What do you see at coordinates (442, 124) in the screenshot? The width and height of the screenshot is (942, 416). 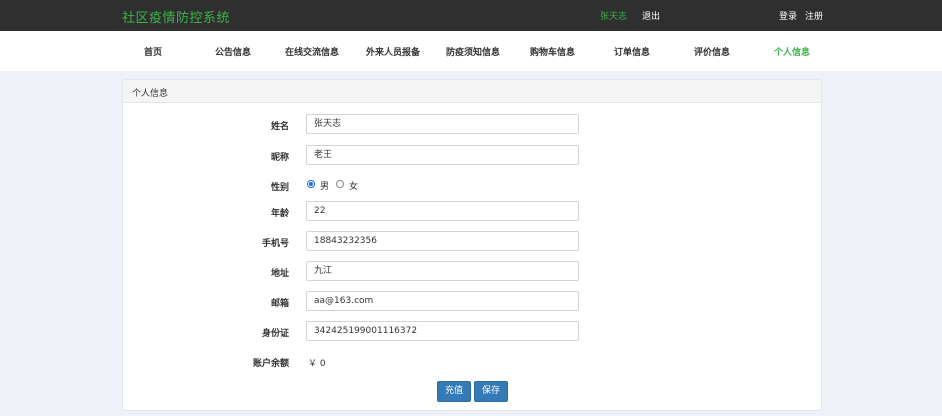 I see `name-field: 张天志` at bounding box center [442, 124].